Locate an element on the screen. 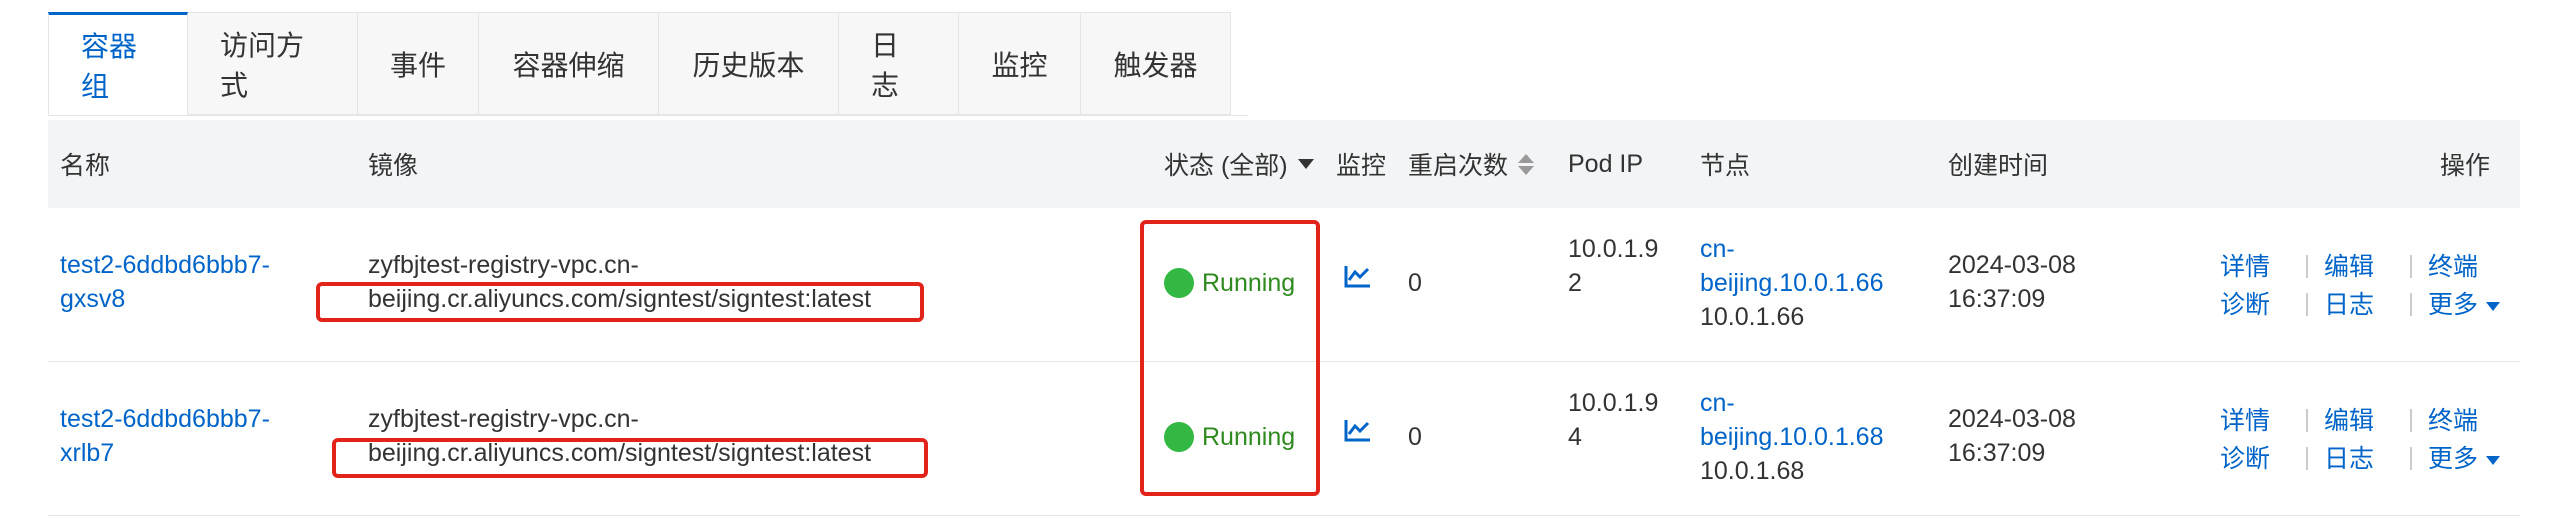  pod-name-line2: gxsv8 is located at coordinates (93, 299).